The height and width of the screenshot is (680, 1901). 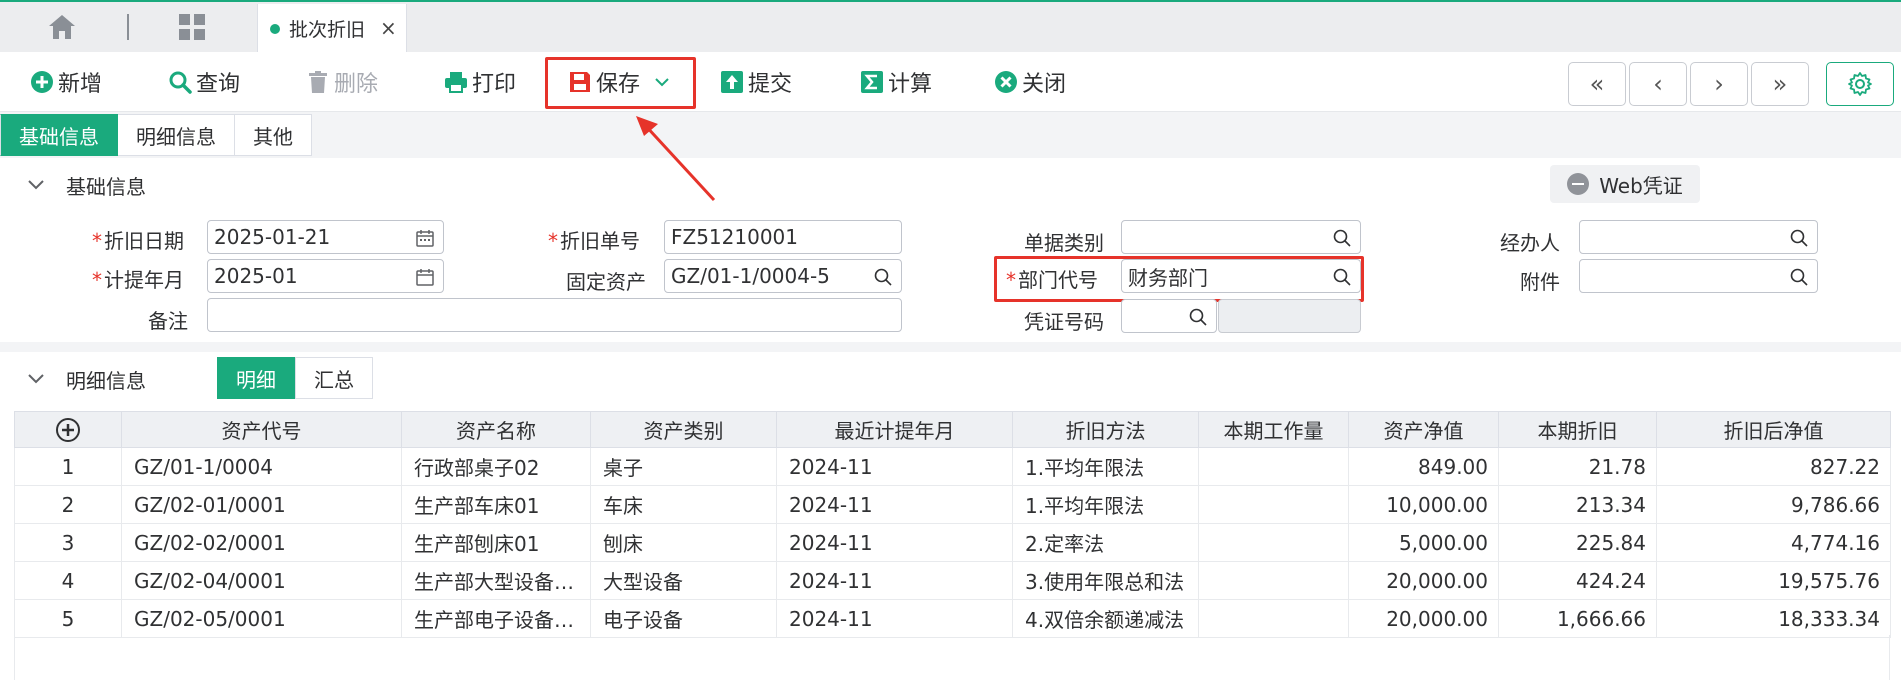 I want to click on cell-net-value: 5,000.00, so click(x=1423, y=542).